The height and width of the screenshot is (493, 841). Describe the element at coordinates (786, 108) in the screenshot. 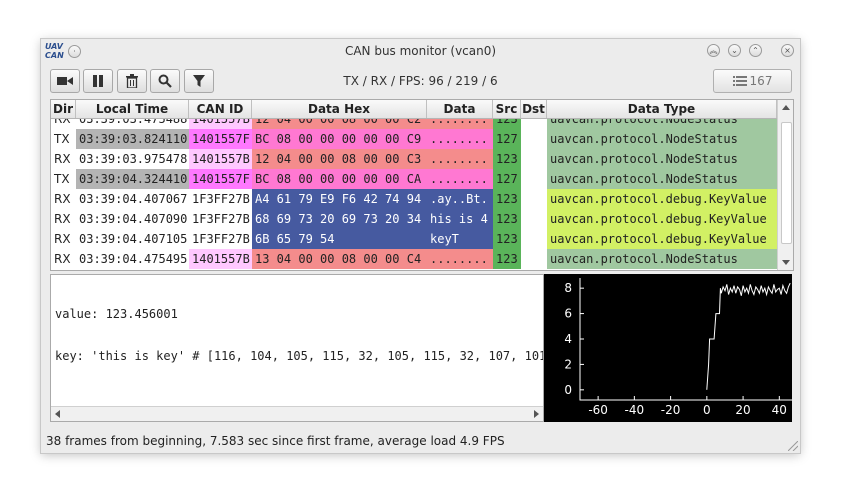

I see `scroll-up-icon` at that location.